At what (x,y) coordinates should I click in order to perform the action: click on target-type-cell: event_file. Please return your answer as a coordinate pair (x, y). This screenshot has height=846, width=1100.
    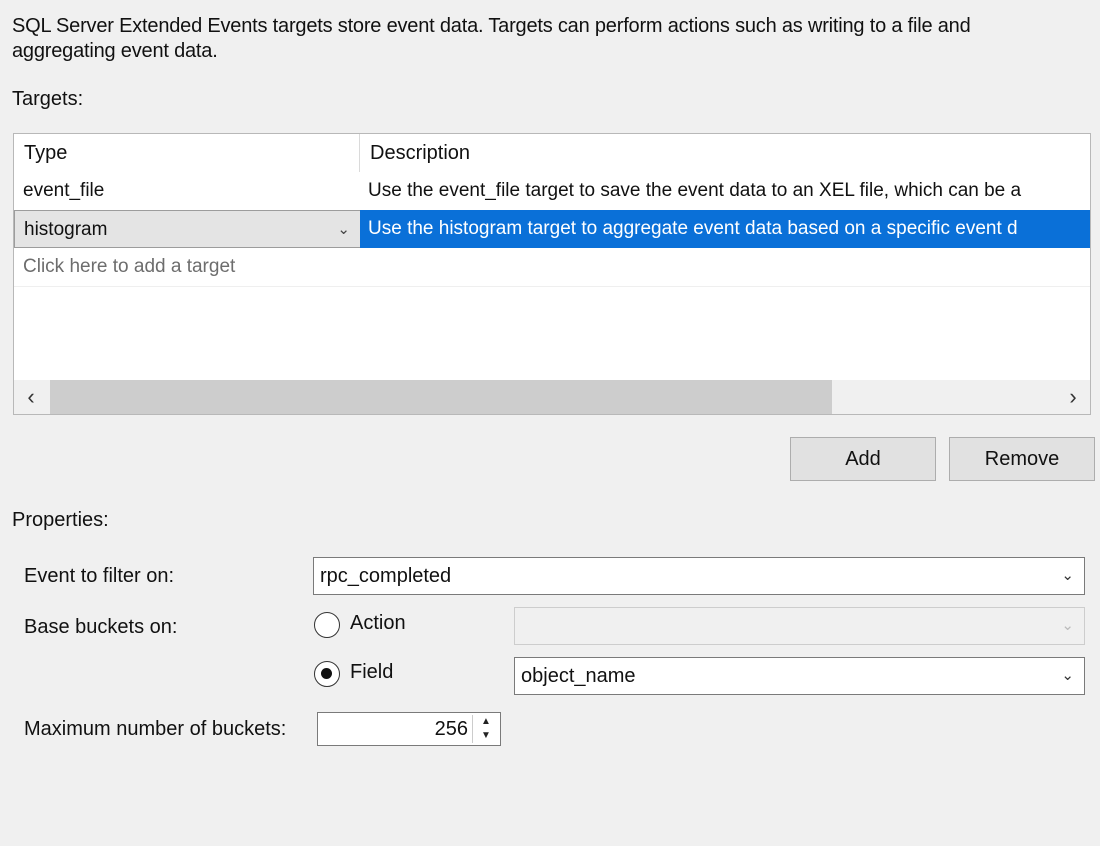
    Looking at the image, I should click on (187, 191).